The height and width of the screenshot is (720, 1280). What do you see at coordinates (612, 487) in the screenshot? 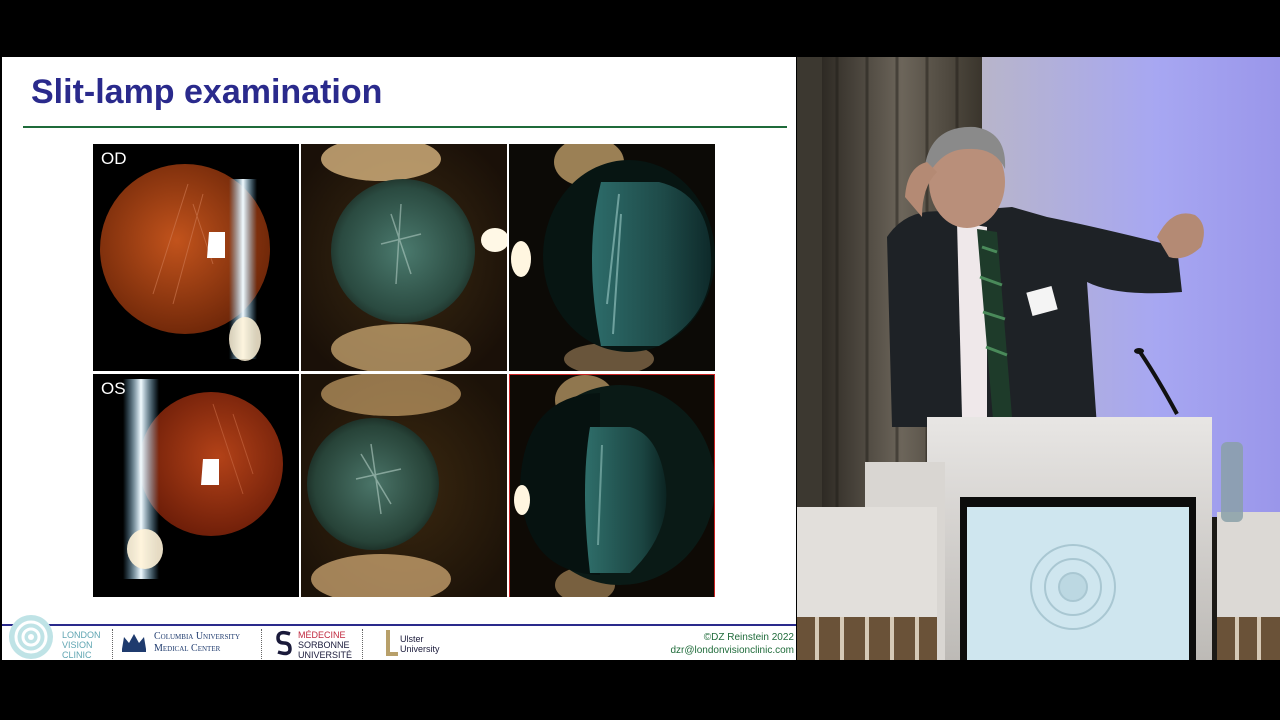
I see `os-slit-beam-image` at bounding box center [612, 487].